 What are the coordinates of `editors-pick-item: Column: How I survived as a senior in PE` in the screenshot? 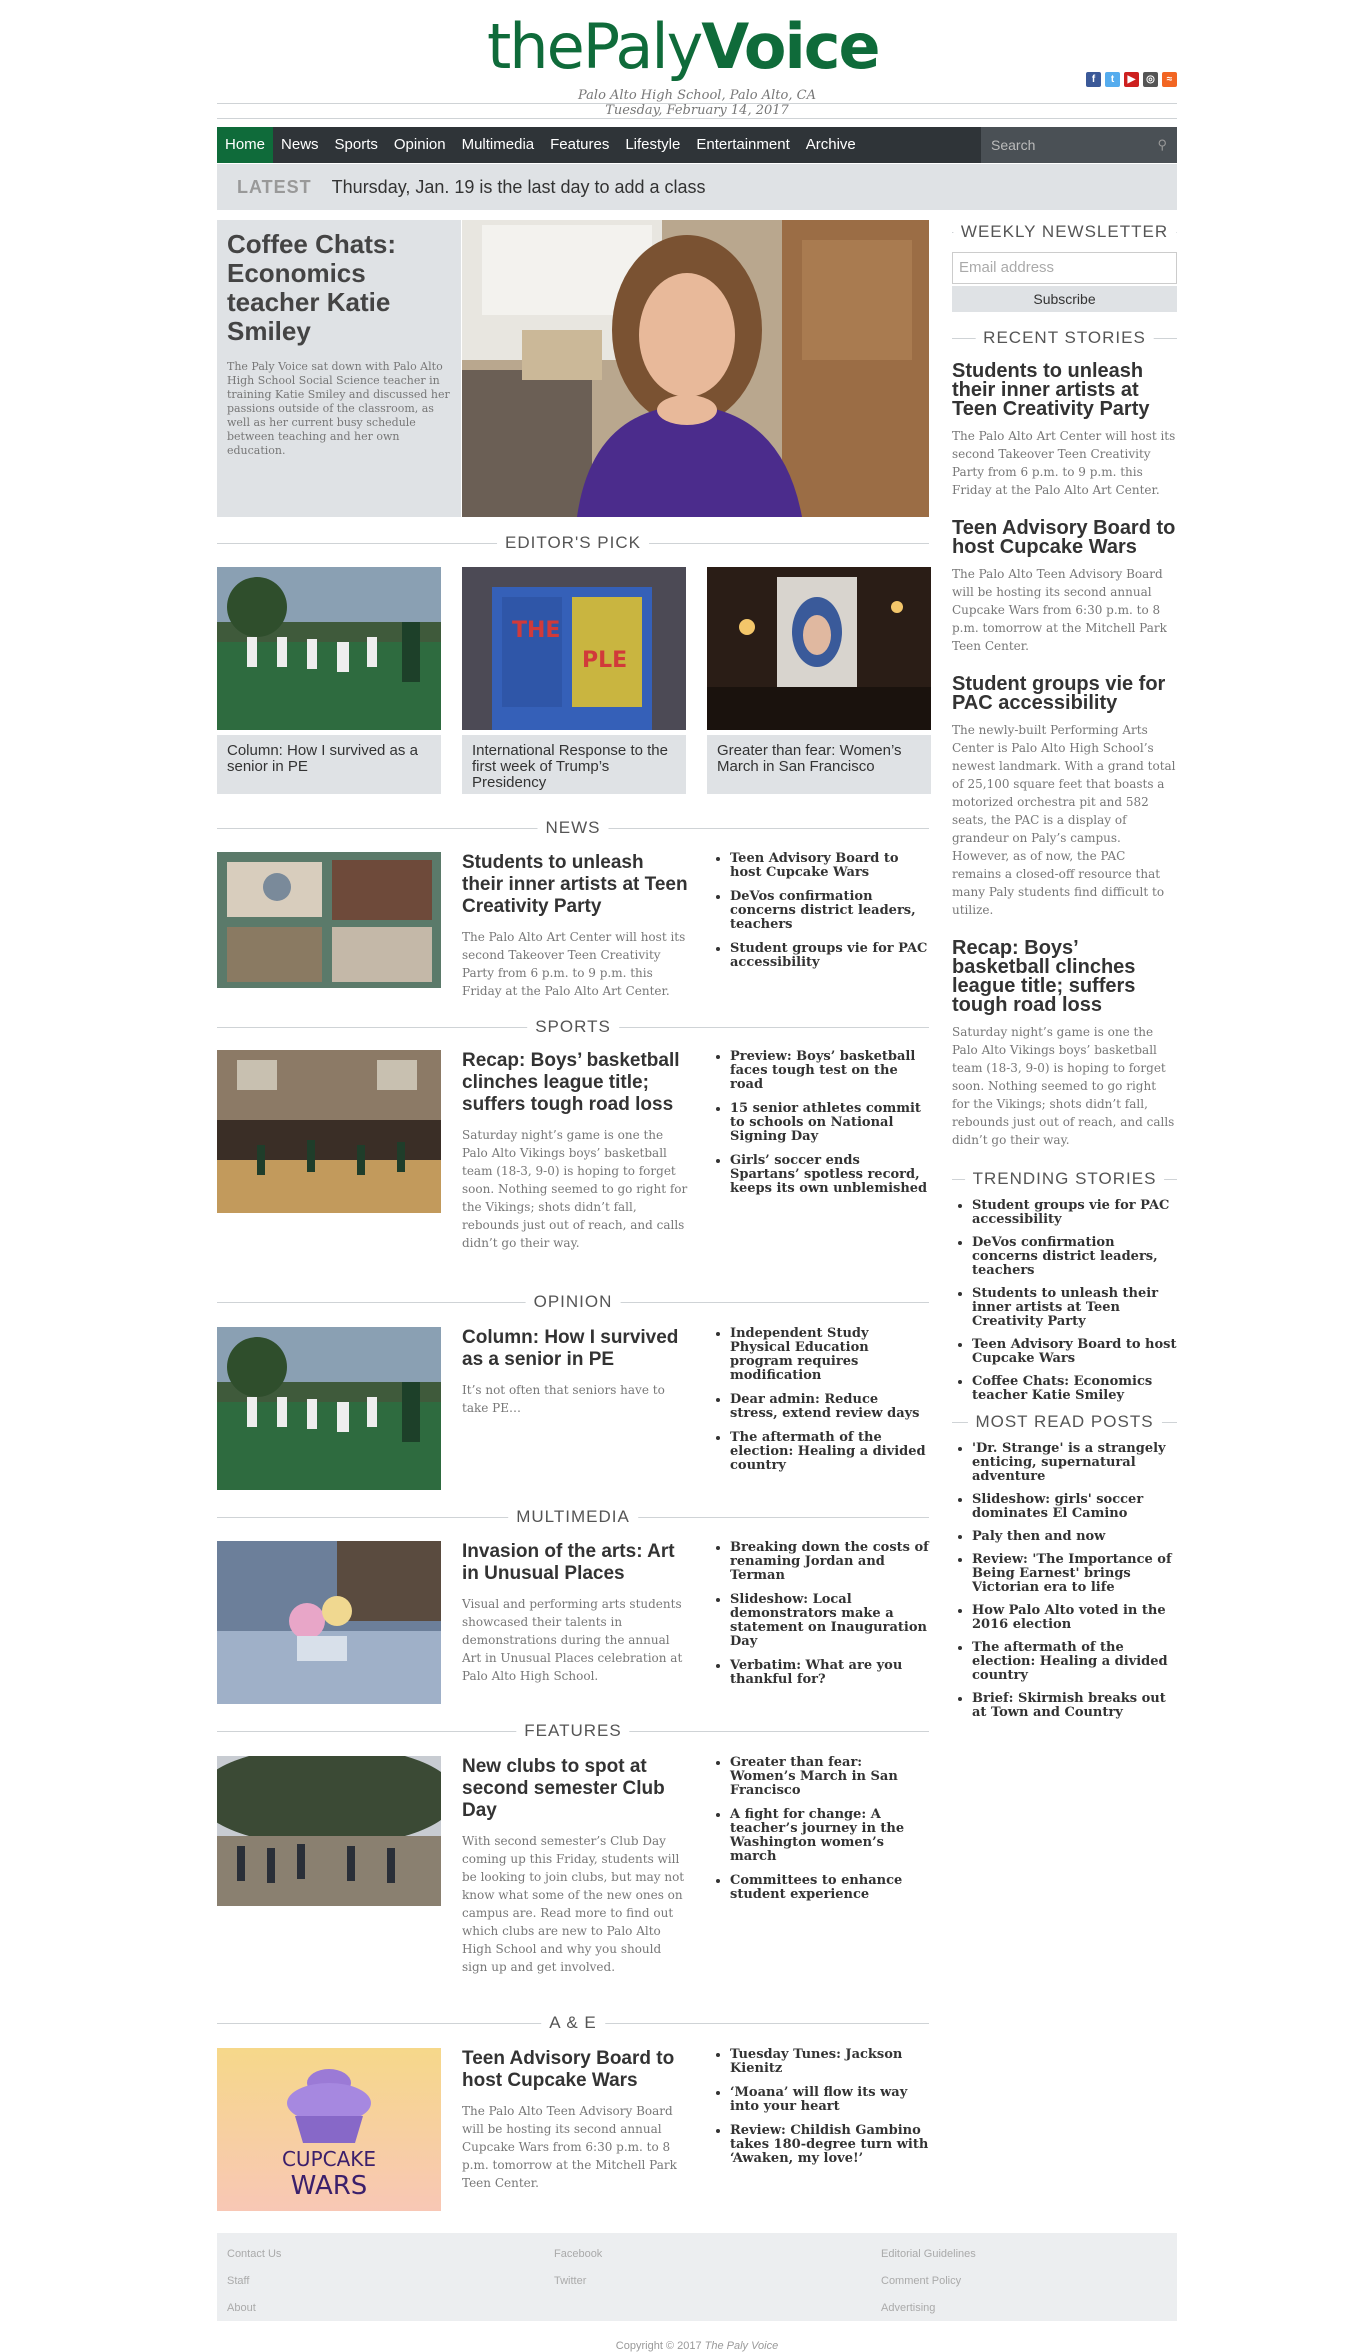 It's located at (329, 680).